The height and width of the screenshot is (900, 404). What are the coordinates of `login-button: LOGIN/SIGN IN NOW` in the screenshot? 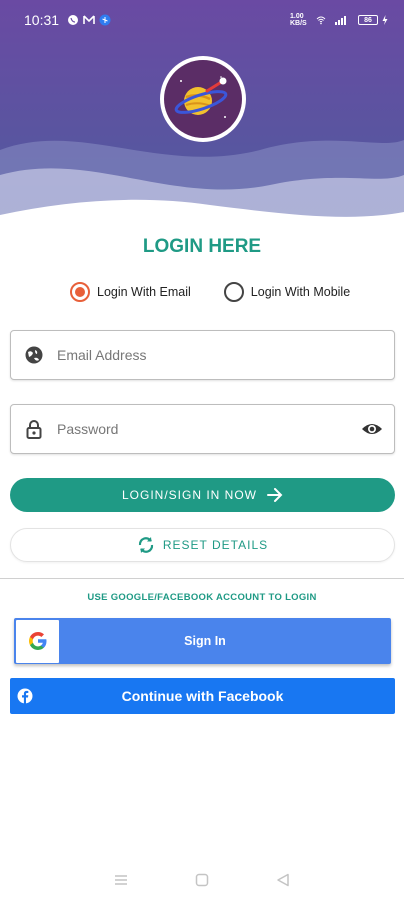 It's located at (202, 495).